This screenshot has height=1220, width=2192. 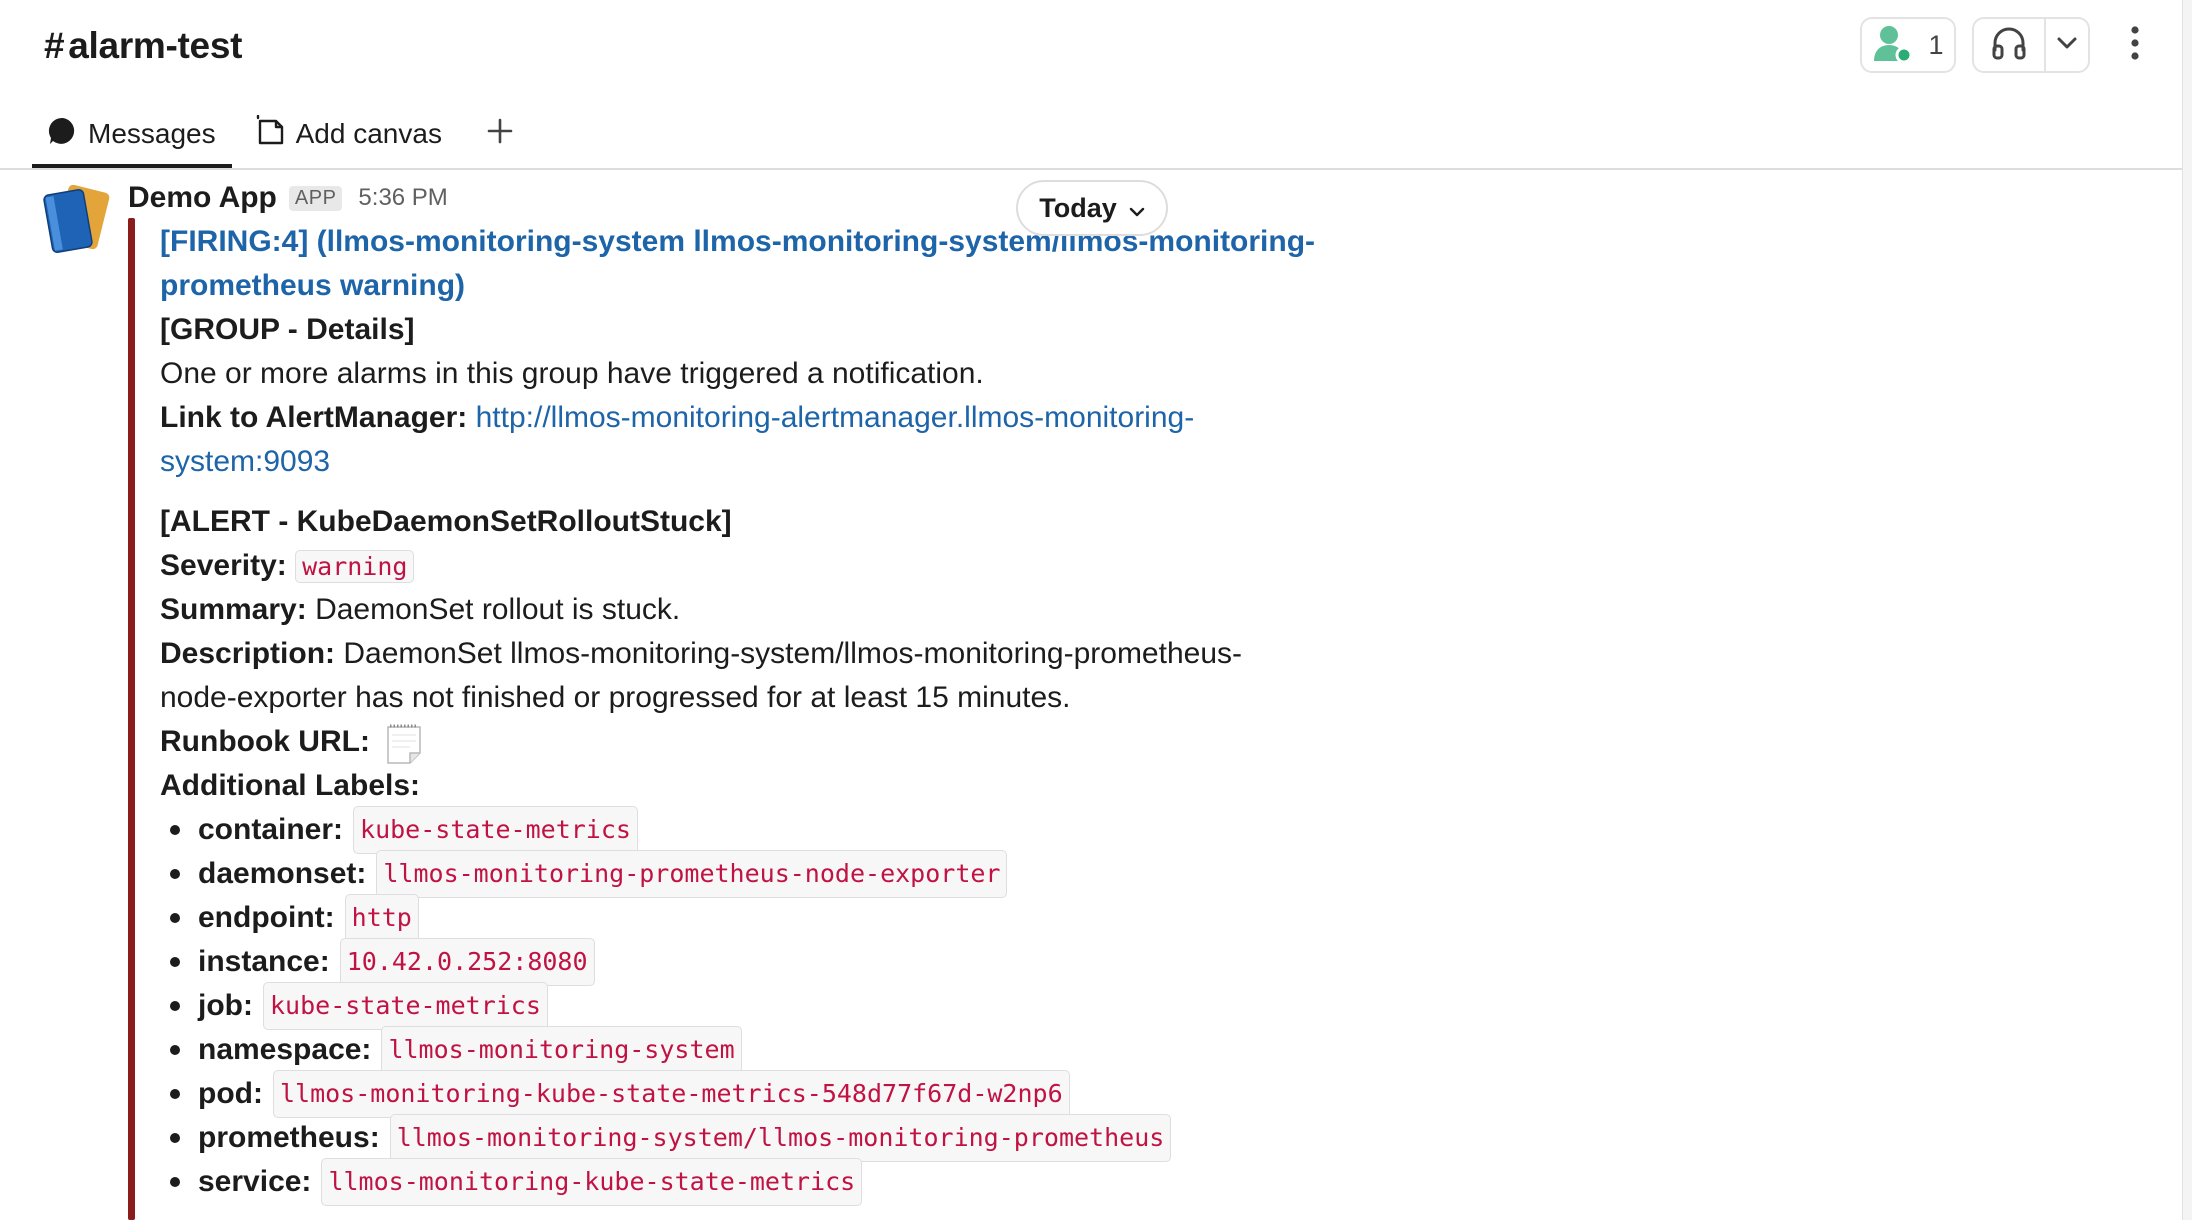 I want to click on tab-messages: Messages, so click(x=132, y=136).